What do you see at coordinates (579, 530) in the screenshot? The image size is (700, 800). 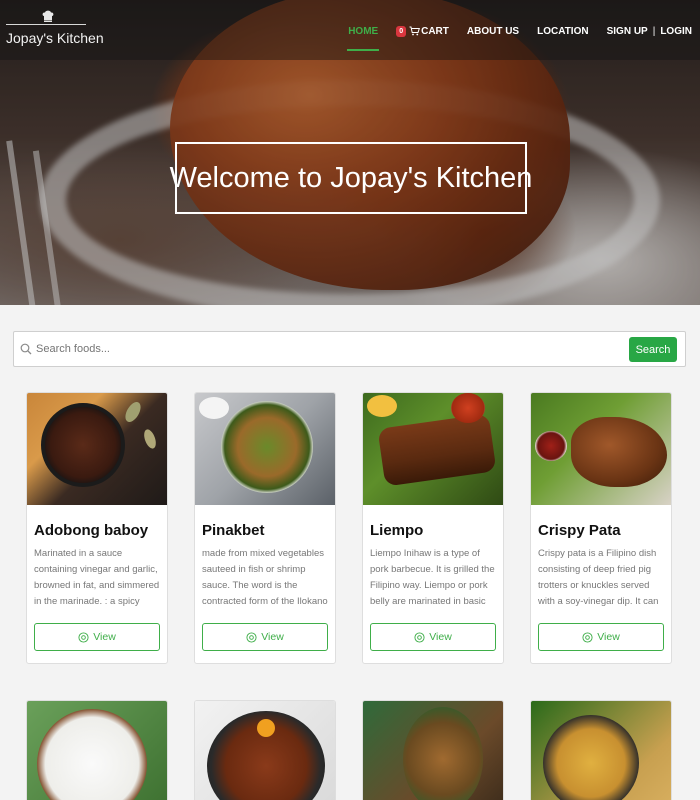 I see `food-name: Crispy Pata` at bounding box center [579, 530].